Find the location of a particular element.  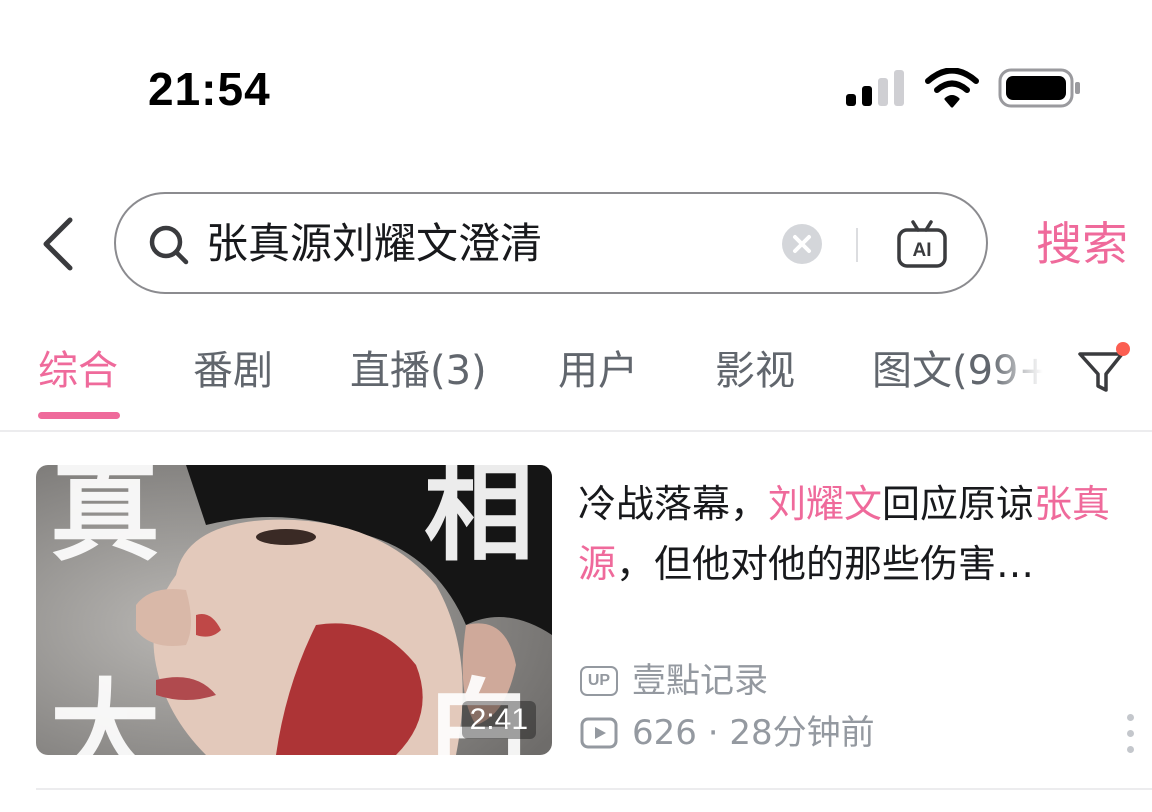

magnifier-icon is located at coordinates (169, 245).